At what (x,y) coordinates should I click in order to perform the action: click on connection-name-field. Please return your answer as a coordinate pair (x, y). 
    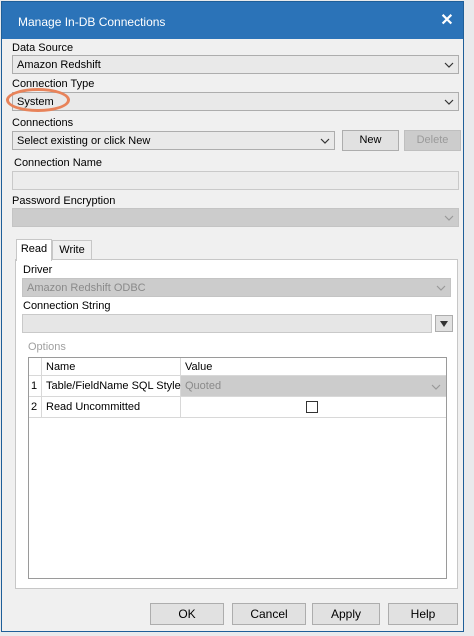
    Looking at the image, I should click on (235, 180).